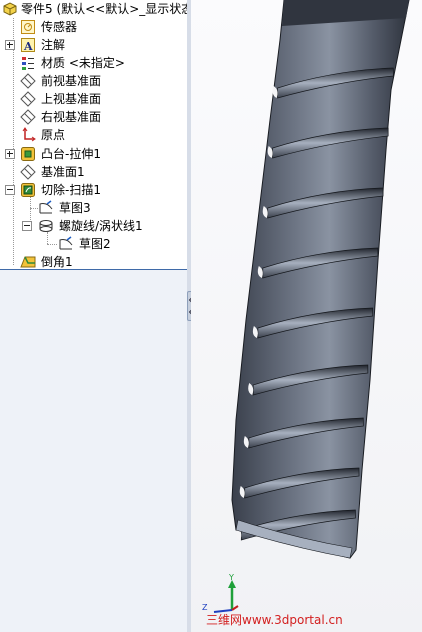 This screenshot has height=632, width=422. Describe the element at coordinates (75, 208) in the screenshot. I see `tree-item-label: 草图3` at that location.